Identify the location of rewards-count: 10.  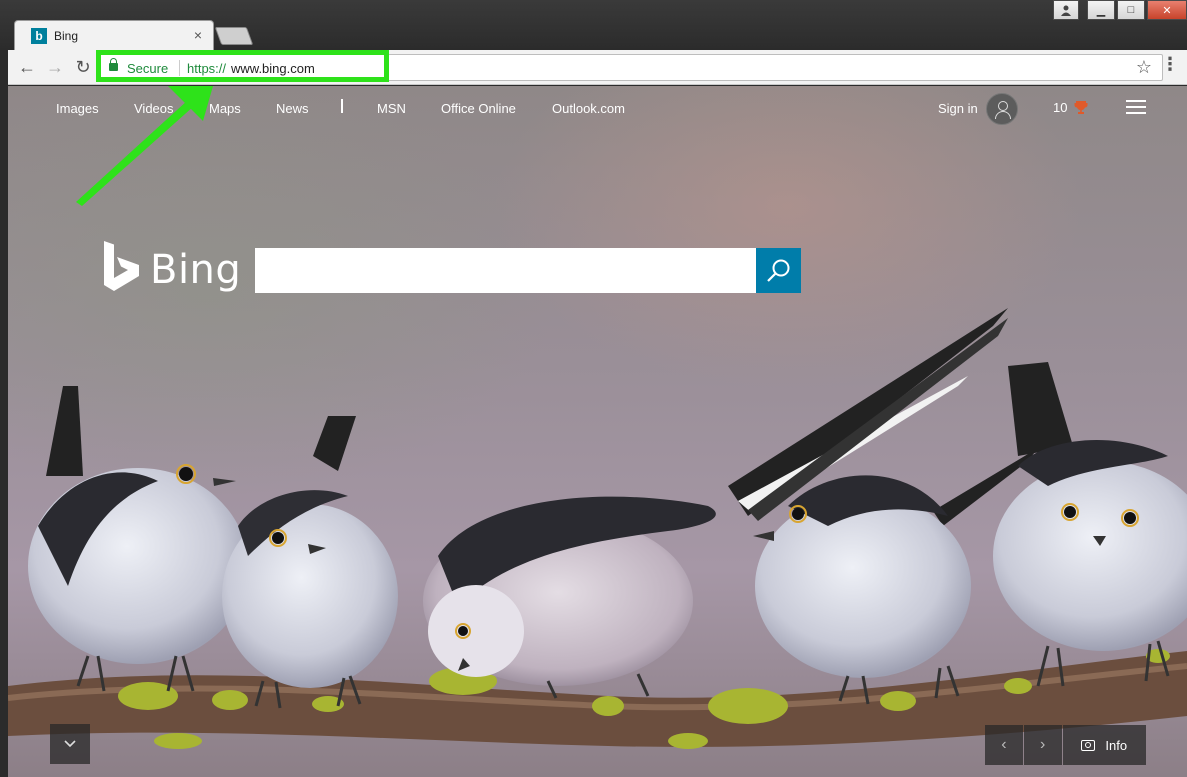
(1060, 107).